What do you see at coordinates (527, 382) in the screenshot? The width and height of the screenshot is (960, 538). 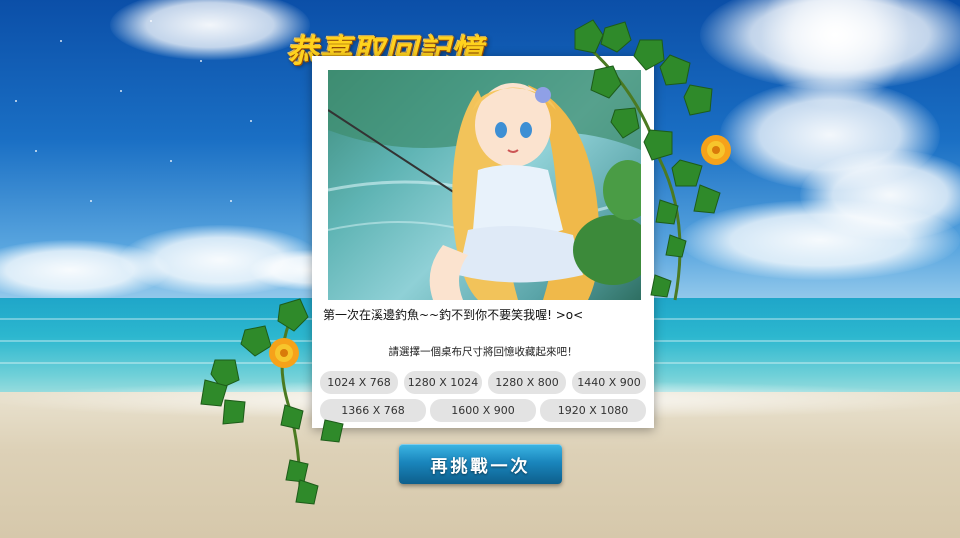 I see `size-button-1280x800: 1280 X 800` at bounding box center [527, 382].